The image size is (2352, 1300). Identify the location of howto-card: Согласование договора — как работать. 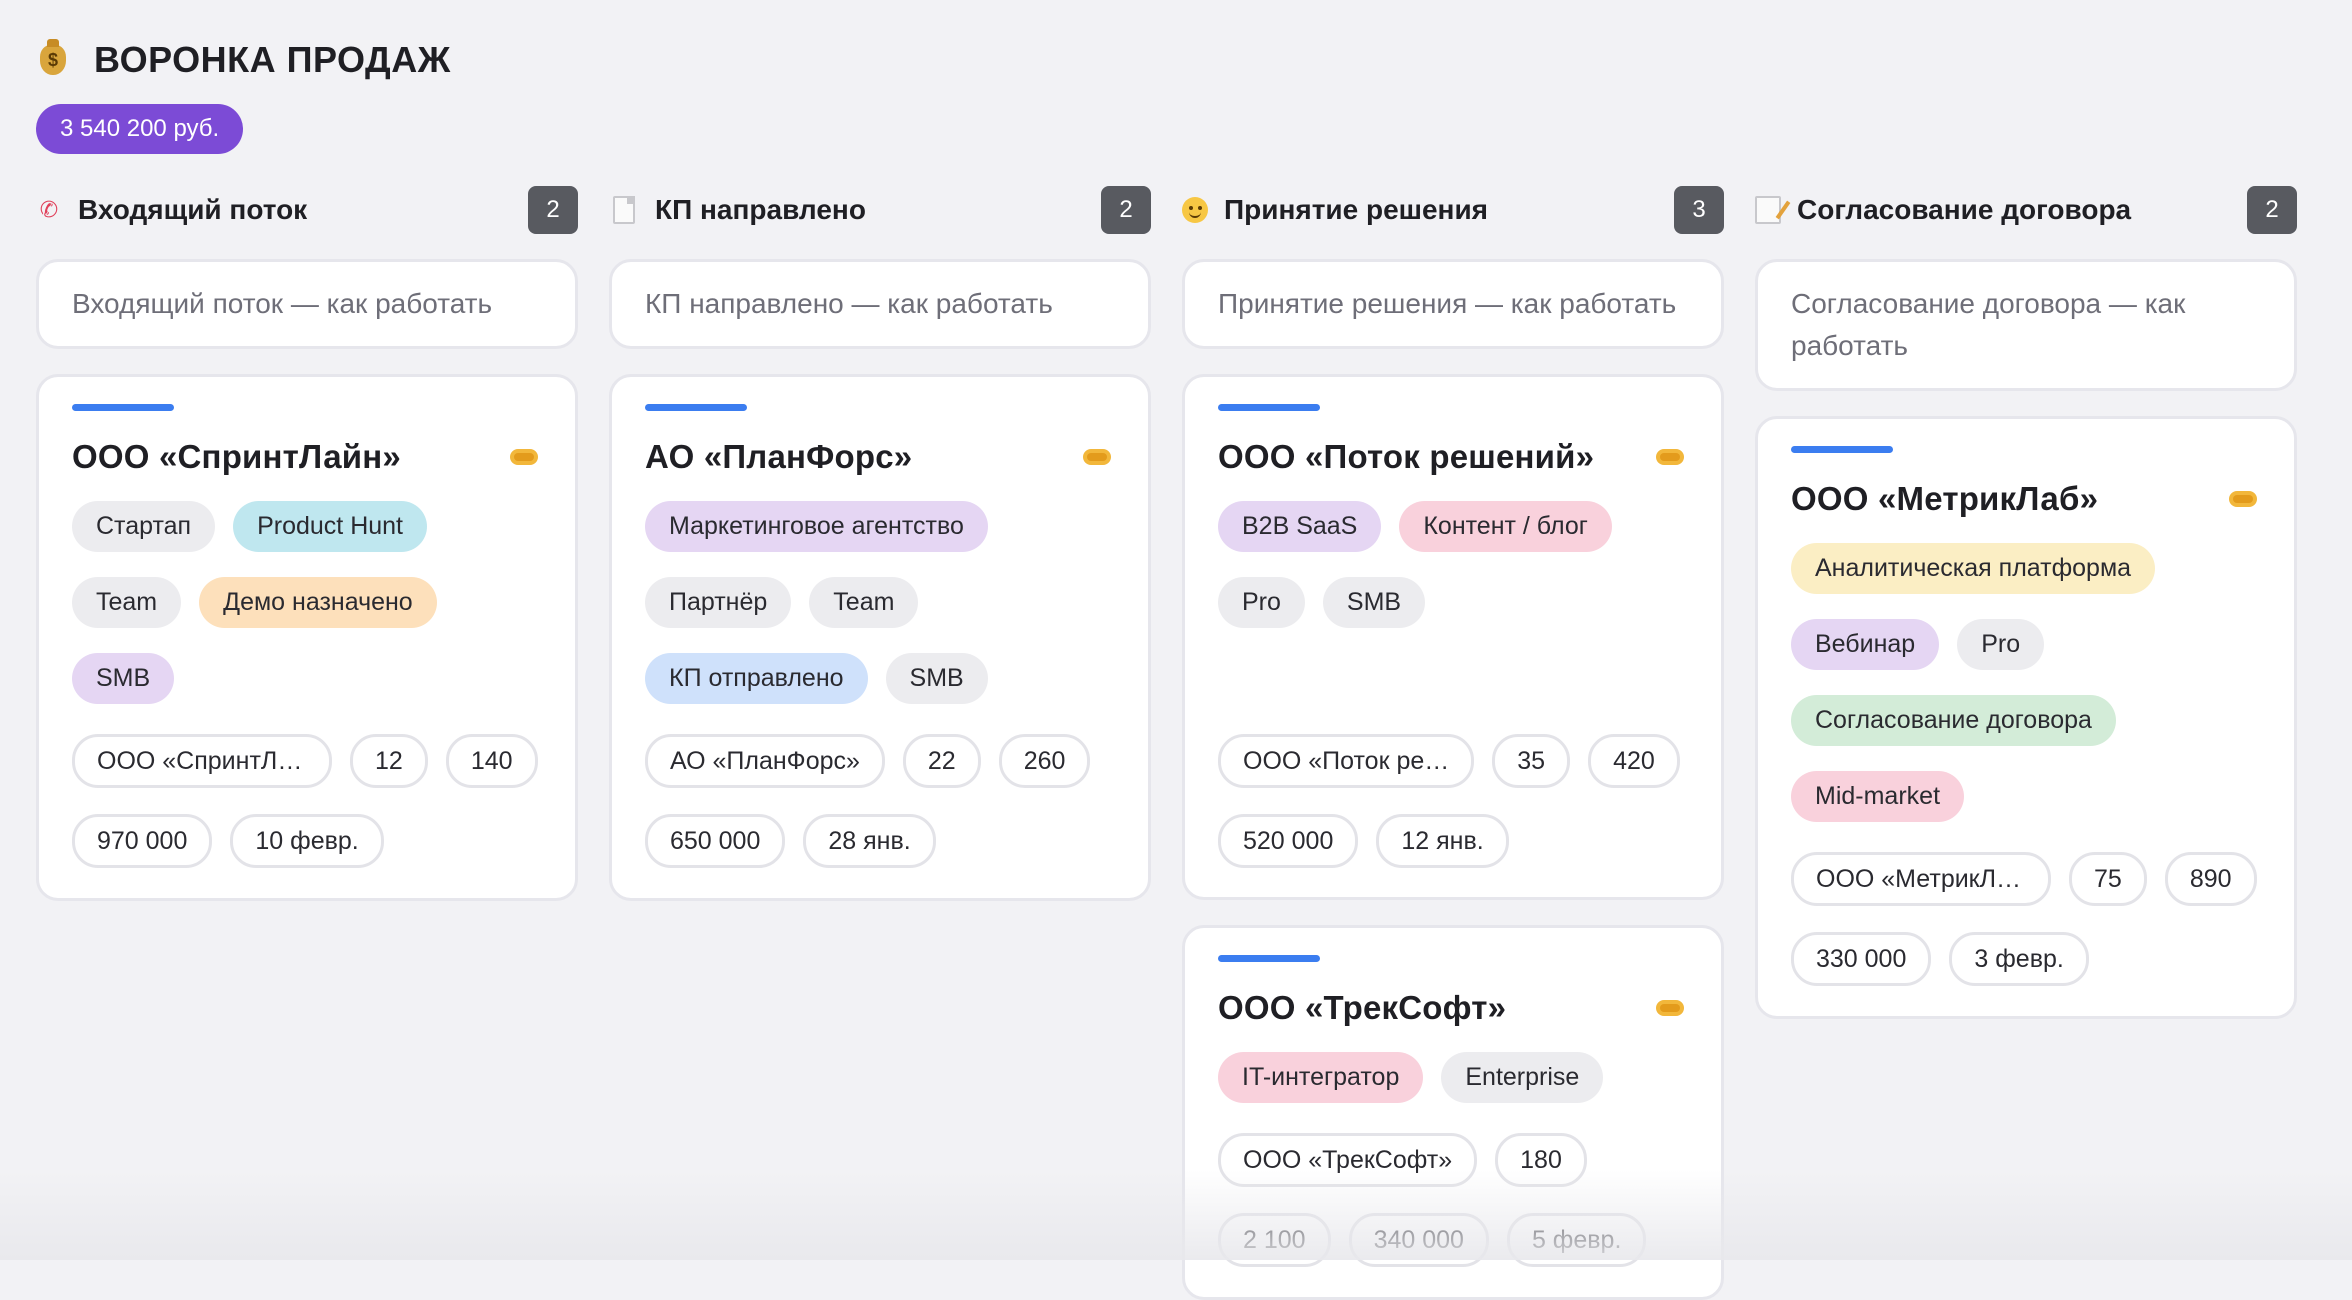
(2026, 325).